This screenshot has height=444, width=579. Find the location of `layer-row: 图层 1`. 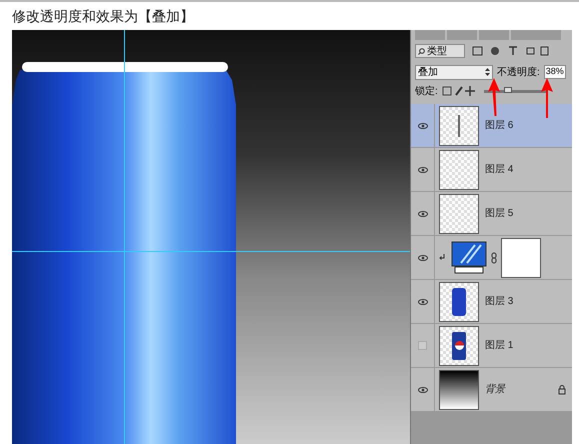

layer-row: 图层 1 is located at coordinates (491, 346).